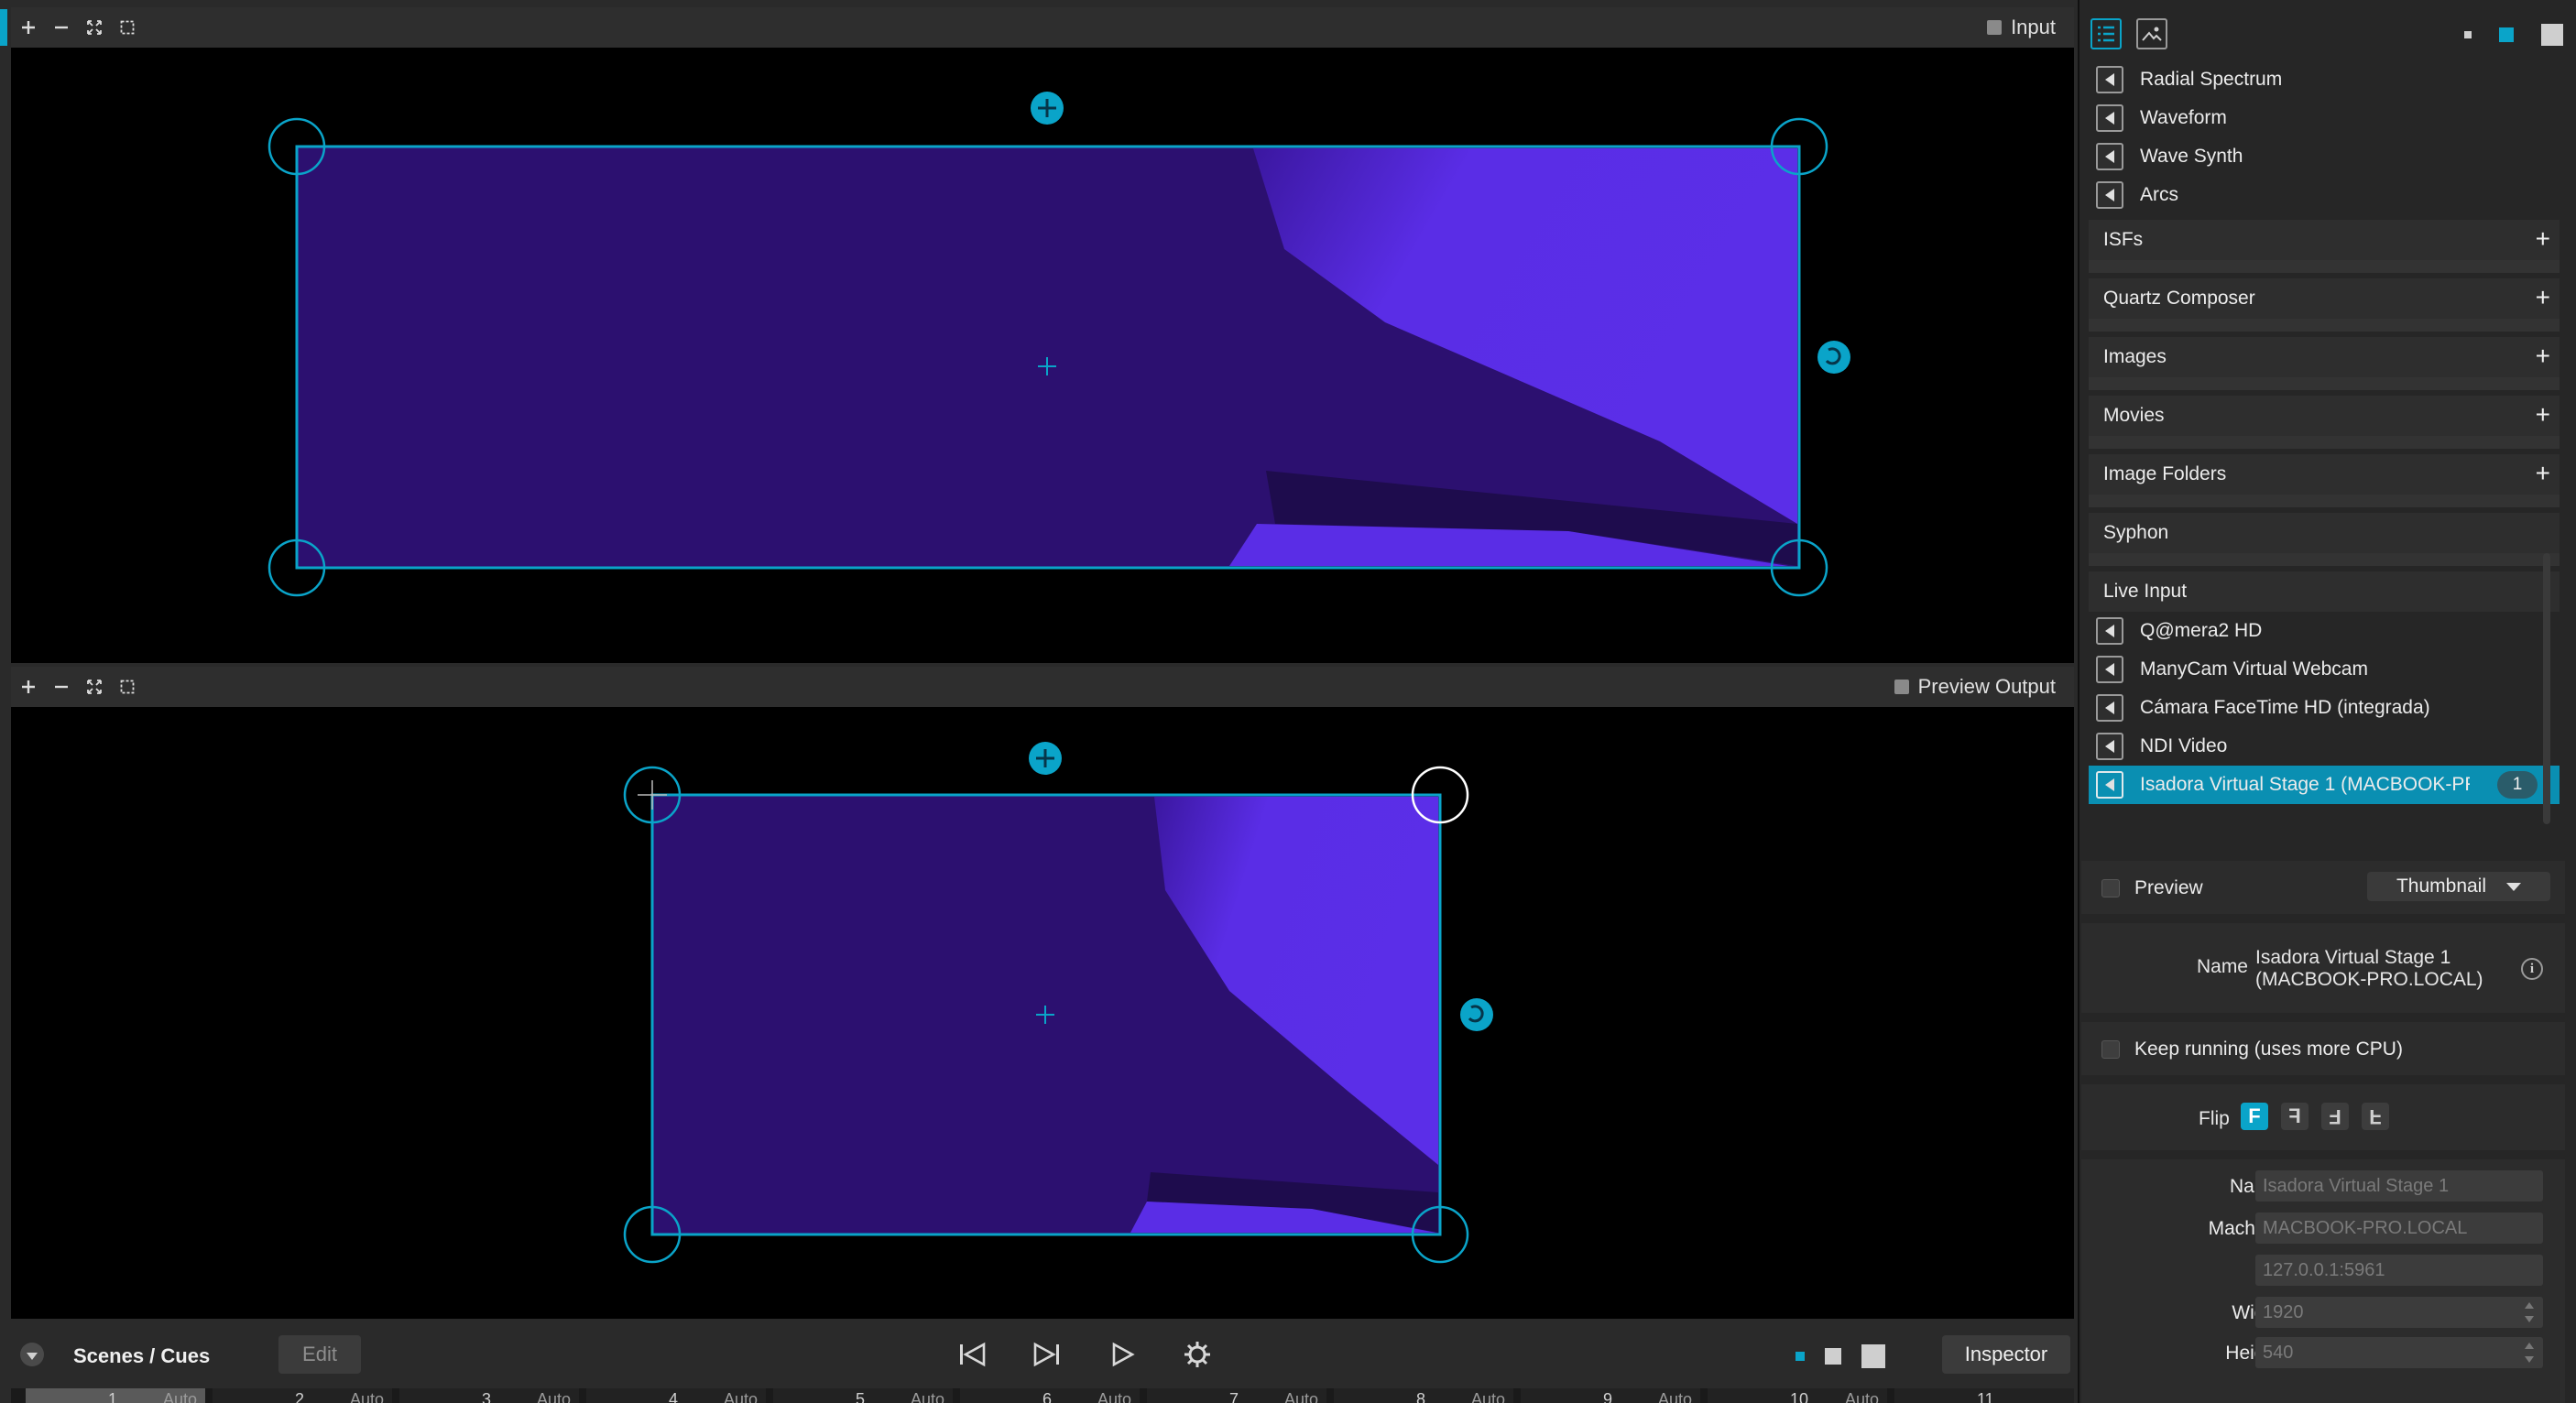 Image resolution: width=2576 pixels, height=1403 pixels. Describe the element at coordinates (2325, 591) in the screenshot. I see `library-section-header: Live Input` at that location.